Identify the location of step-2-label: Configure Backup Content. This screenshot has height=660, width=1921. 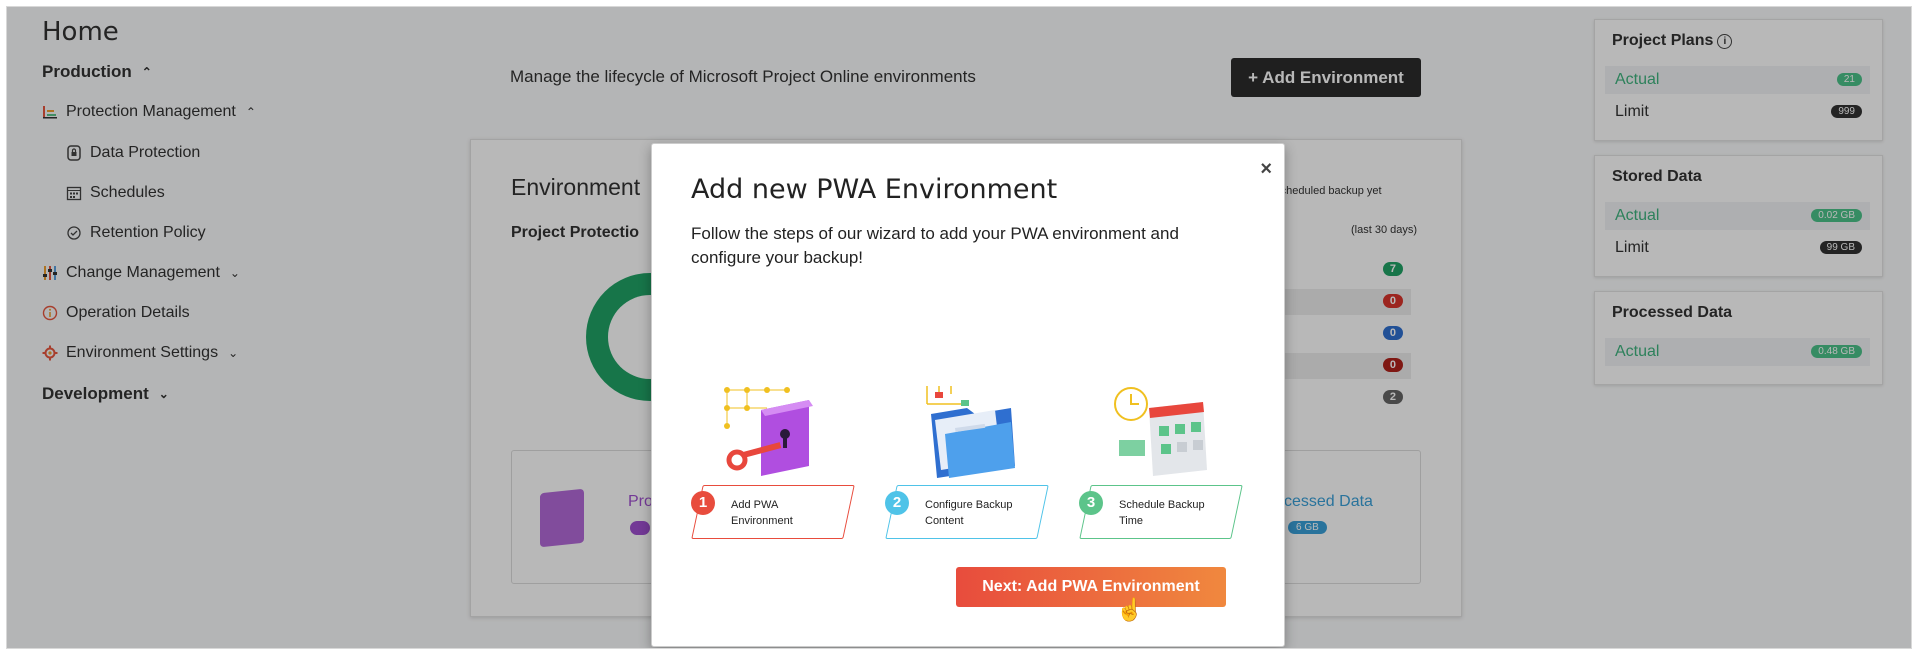
(969, 513).